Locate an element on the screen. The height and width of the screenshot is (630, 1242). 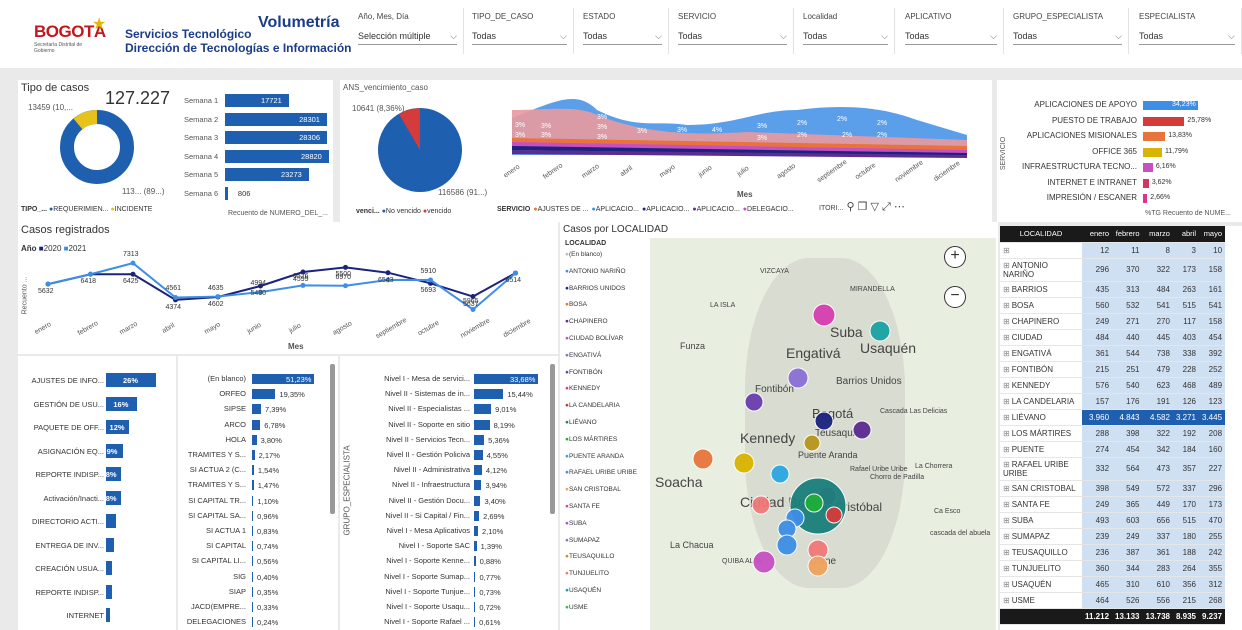
table-row: ⊞ ENGATIVÁ 361 544 738 338 392 is located at coordinates (1113, 353).